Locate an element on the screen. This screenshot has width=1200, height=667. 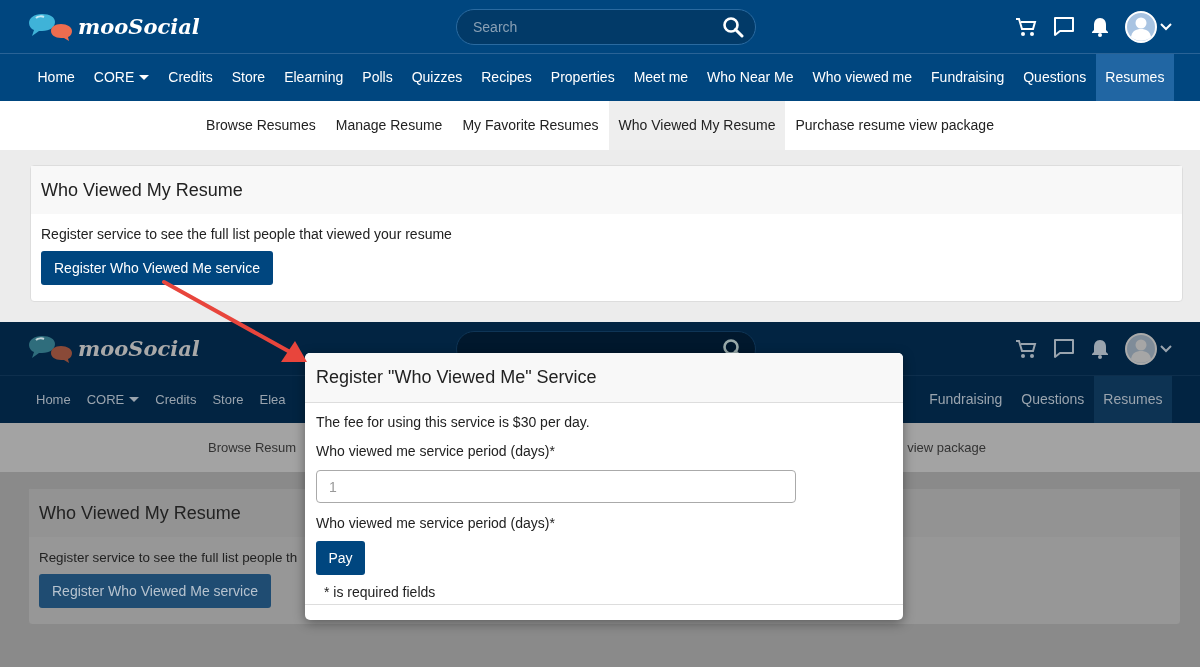
subnav-tab: Purchase resume view package is located at coordinates (894, 125).